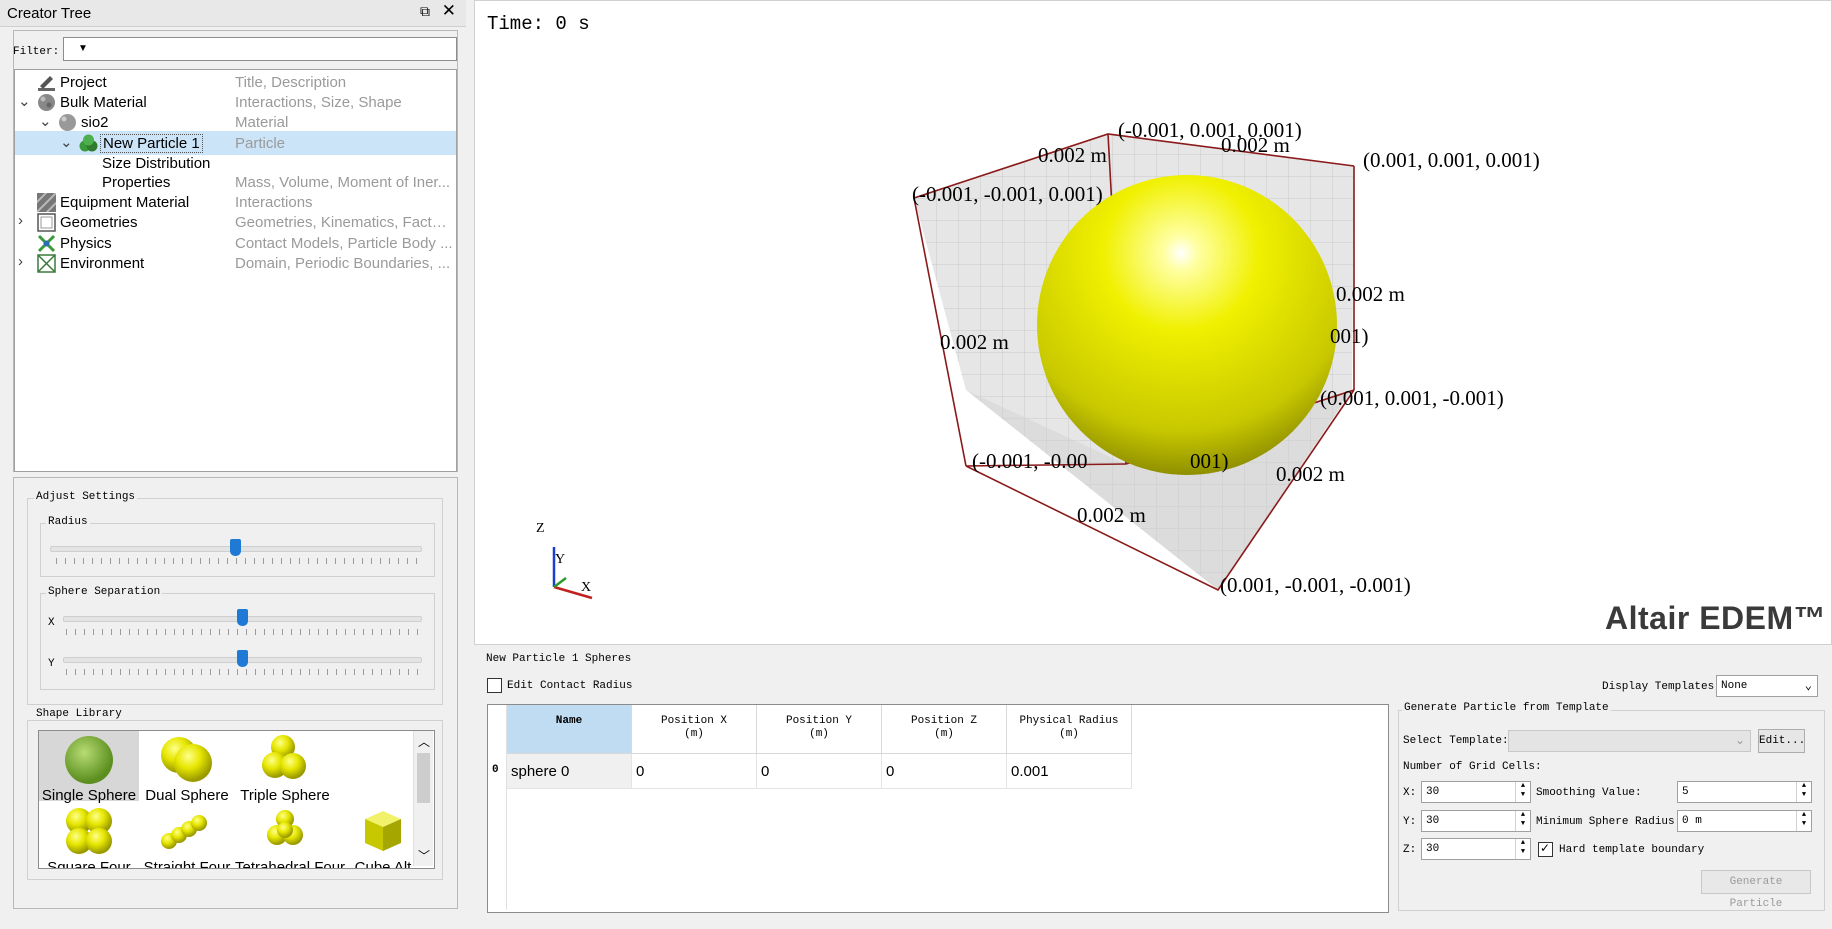  What do you see at coordinates (260, 49) in the screenshot?
I see `filter-combo: ▼` at bounding box center [260, 49].